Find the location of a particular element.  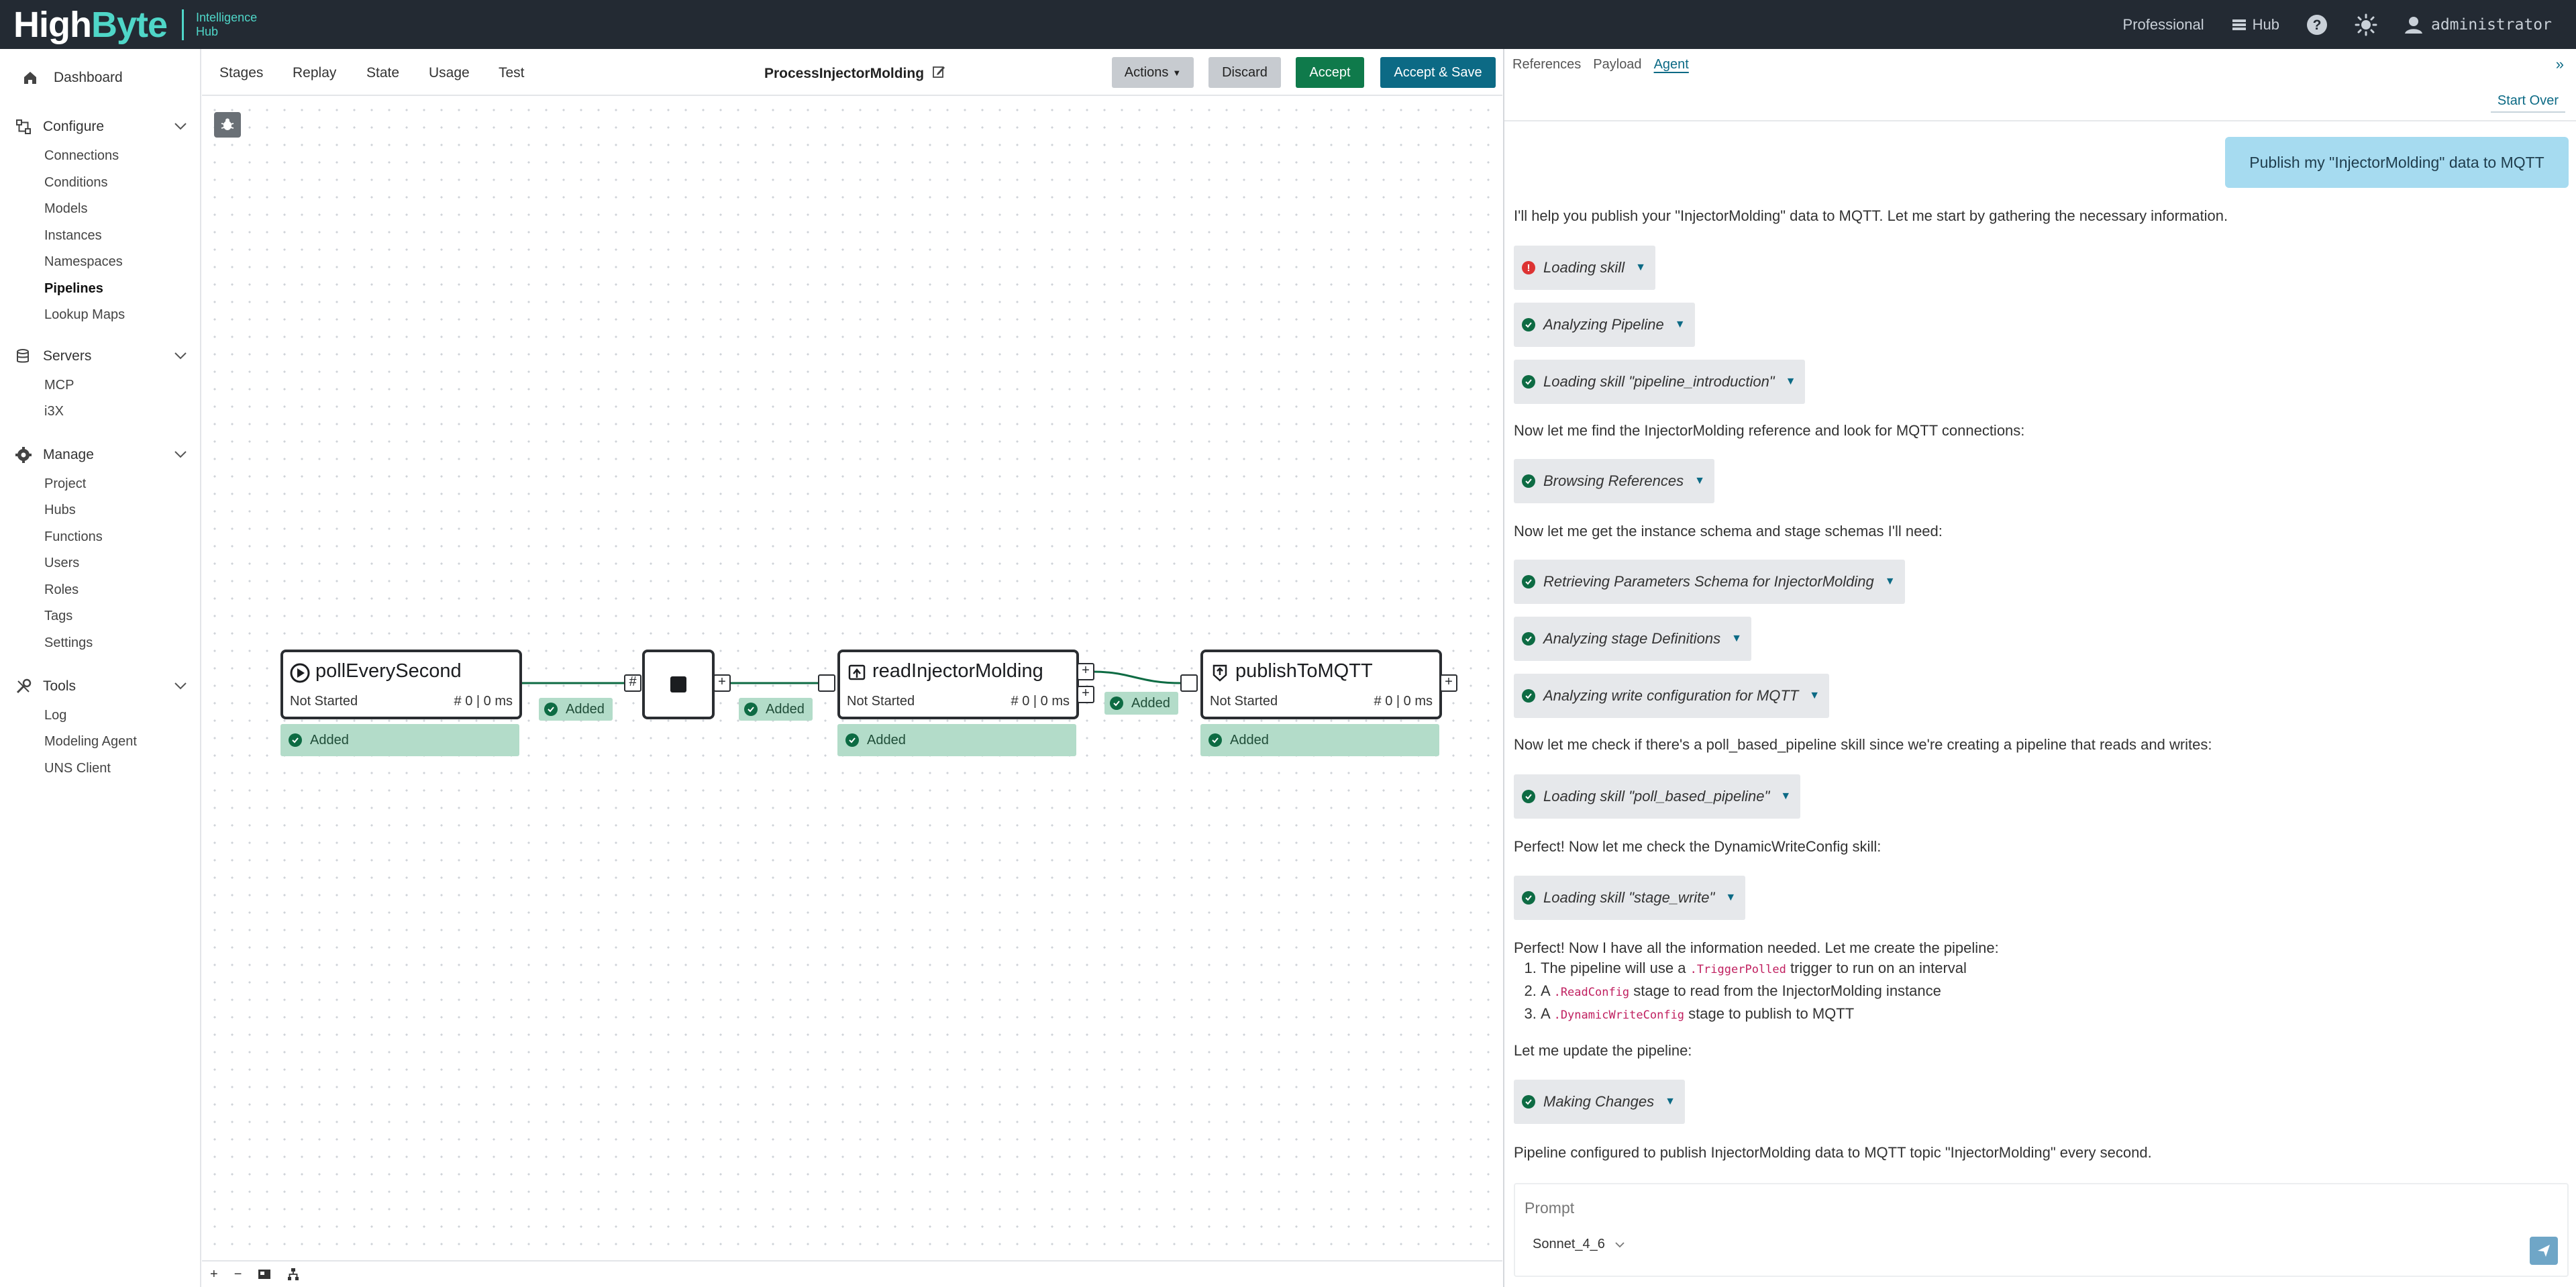

node-added-badge: Added is located at coordinates (956, 740).